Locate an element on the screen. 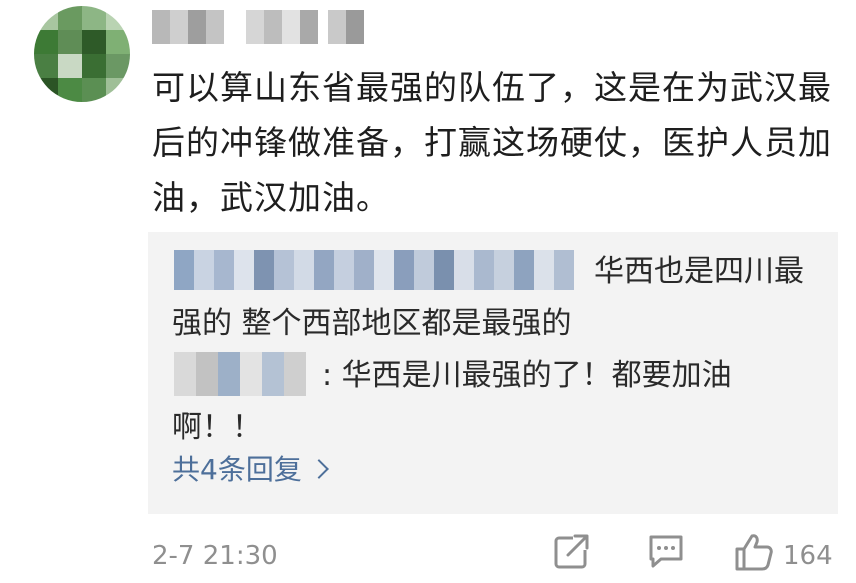 The image size is (856, 583). timestamp: 2-7 21:30 is located at coordinates (215, 556).